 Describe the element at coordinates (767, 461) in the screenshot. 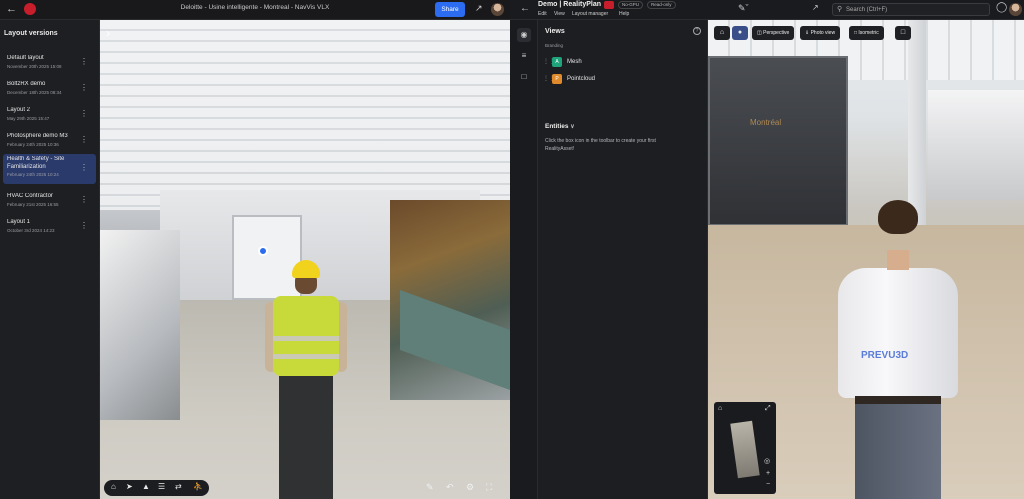

I see `target-icon: ◎` at that location.